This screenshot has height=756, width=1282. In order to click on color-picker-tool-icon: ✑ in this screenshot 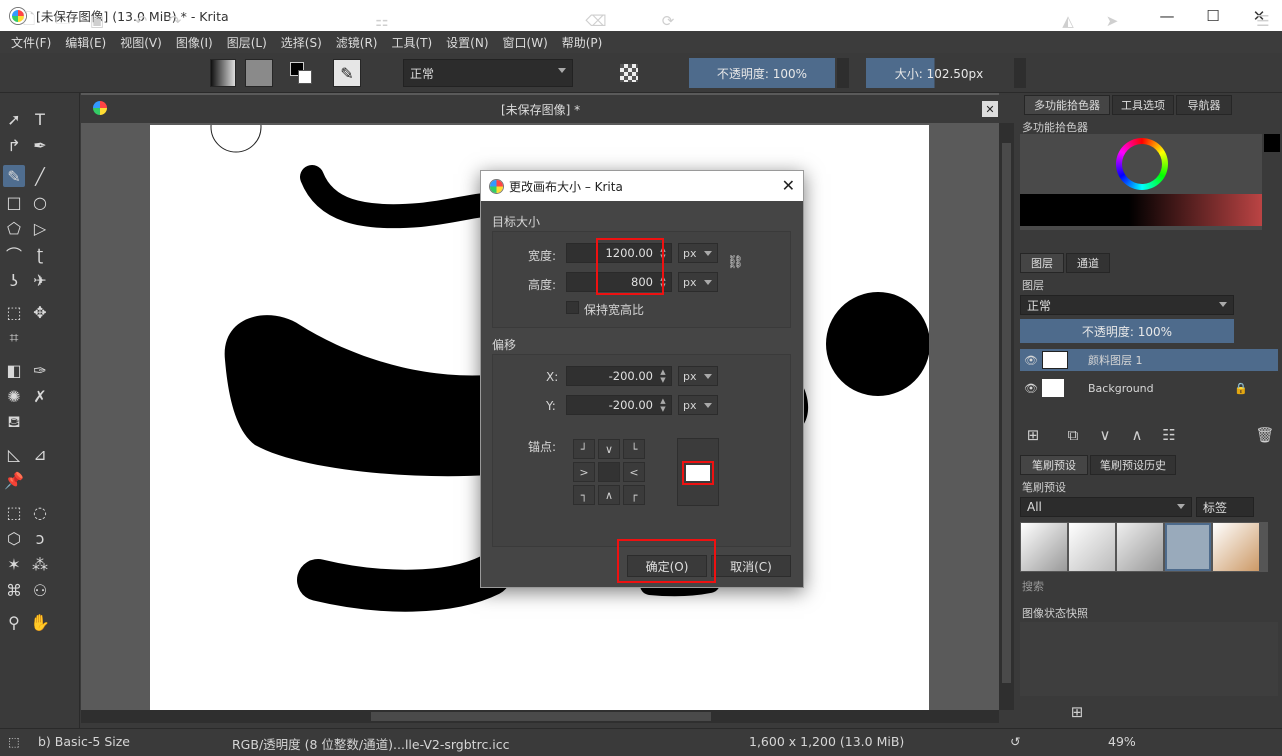, I will do `click(40, 370)`.